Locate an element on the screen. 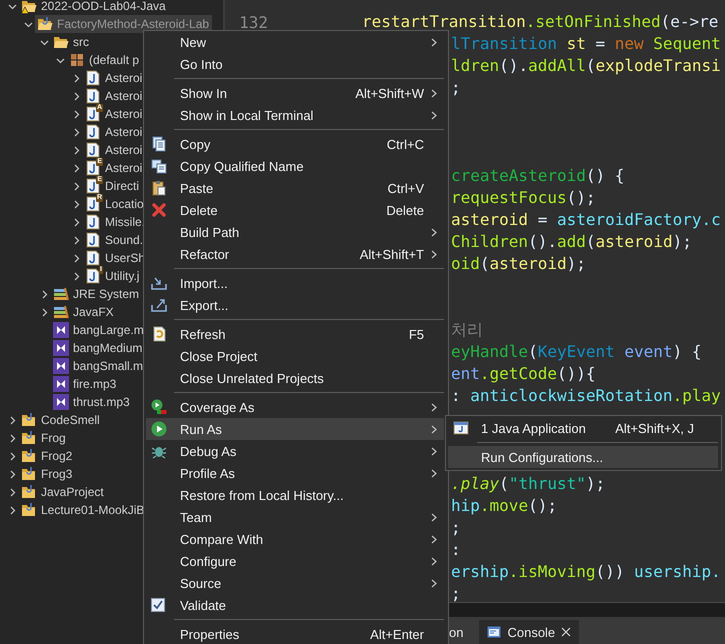  code-line: .play("thrust"); is located at coordinates (528, 484).